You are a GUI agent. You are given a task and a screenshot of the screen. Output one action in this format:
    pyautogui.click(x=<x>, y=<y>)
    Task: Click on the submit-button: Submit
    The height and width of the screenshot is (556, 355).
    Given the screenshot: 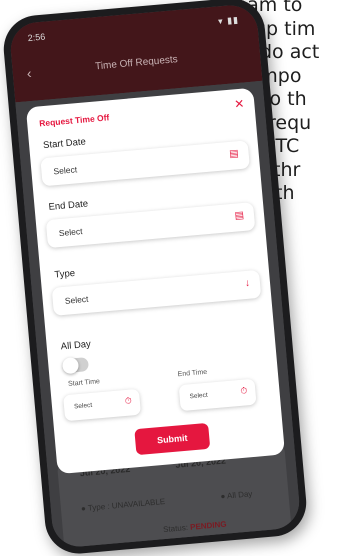 What is the action you would take?
    pyautogui.click(x=172, y=439)
    